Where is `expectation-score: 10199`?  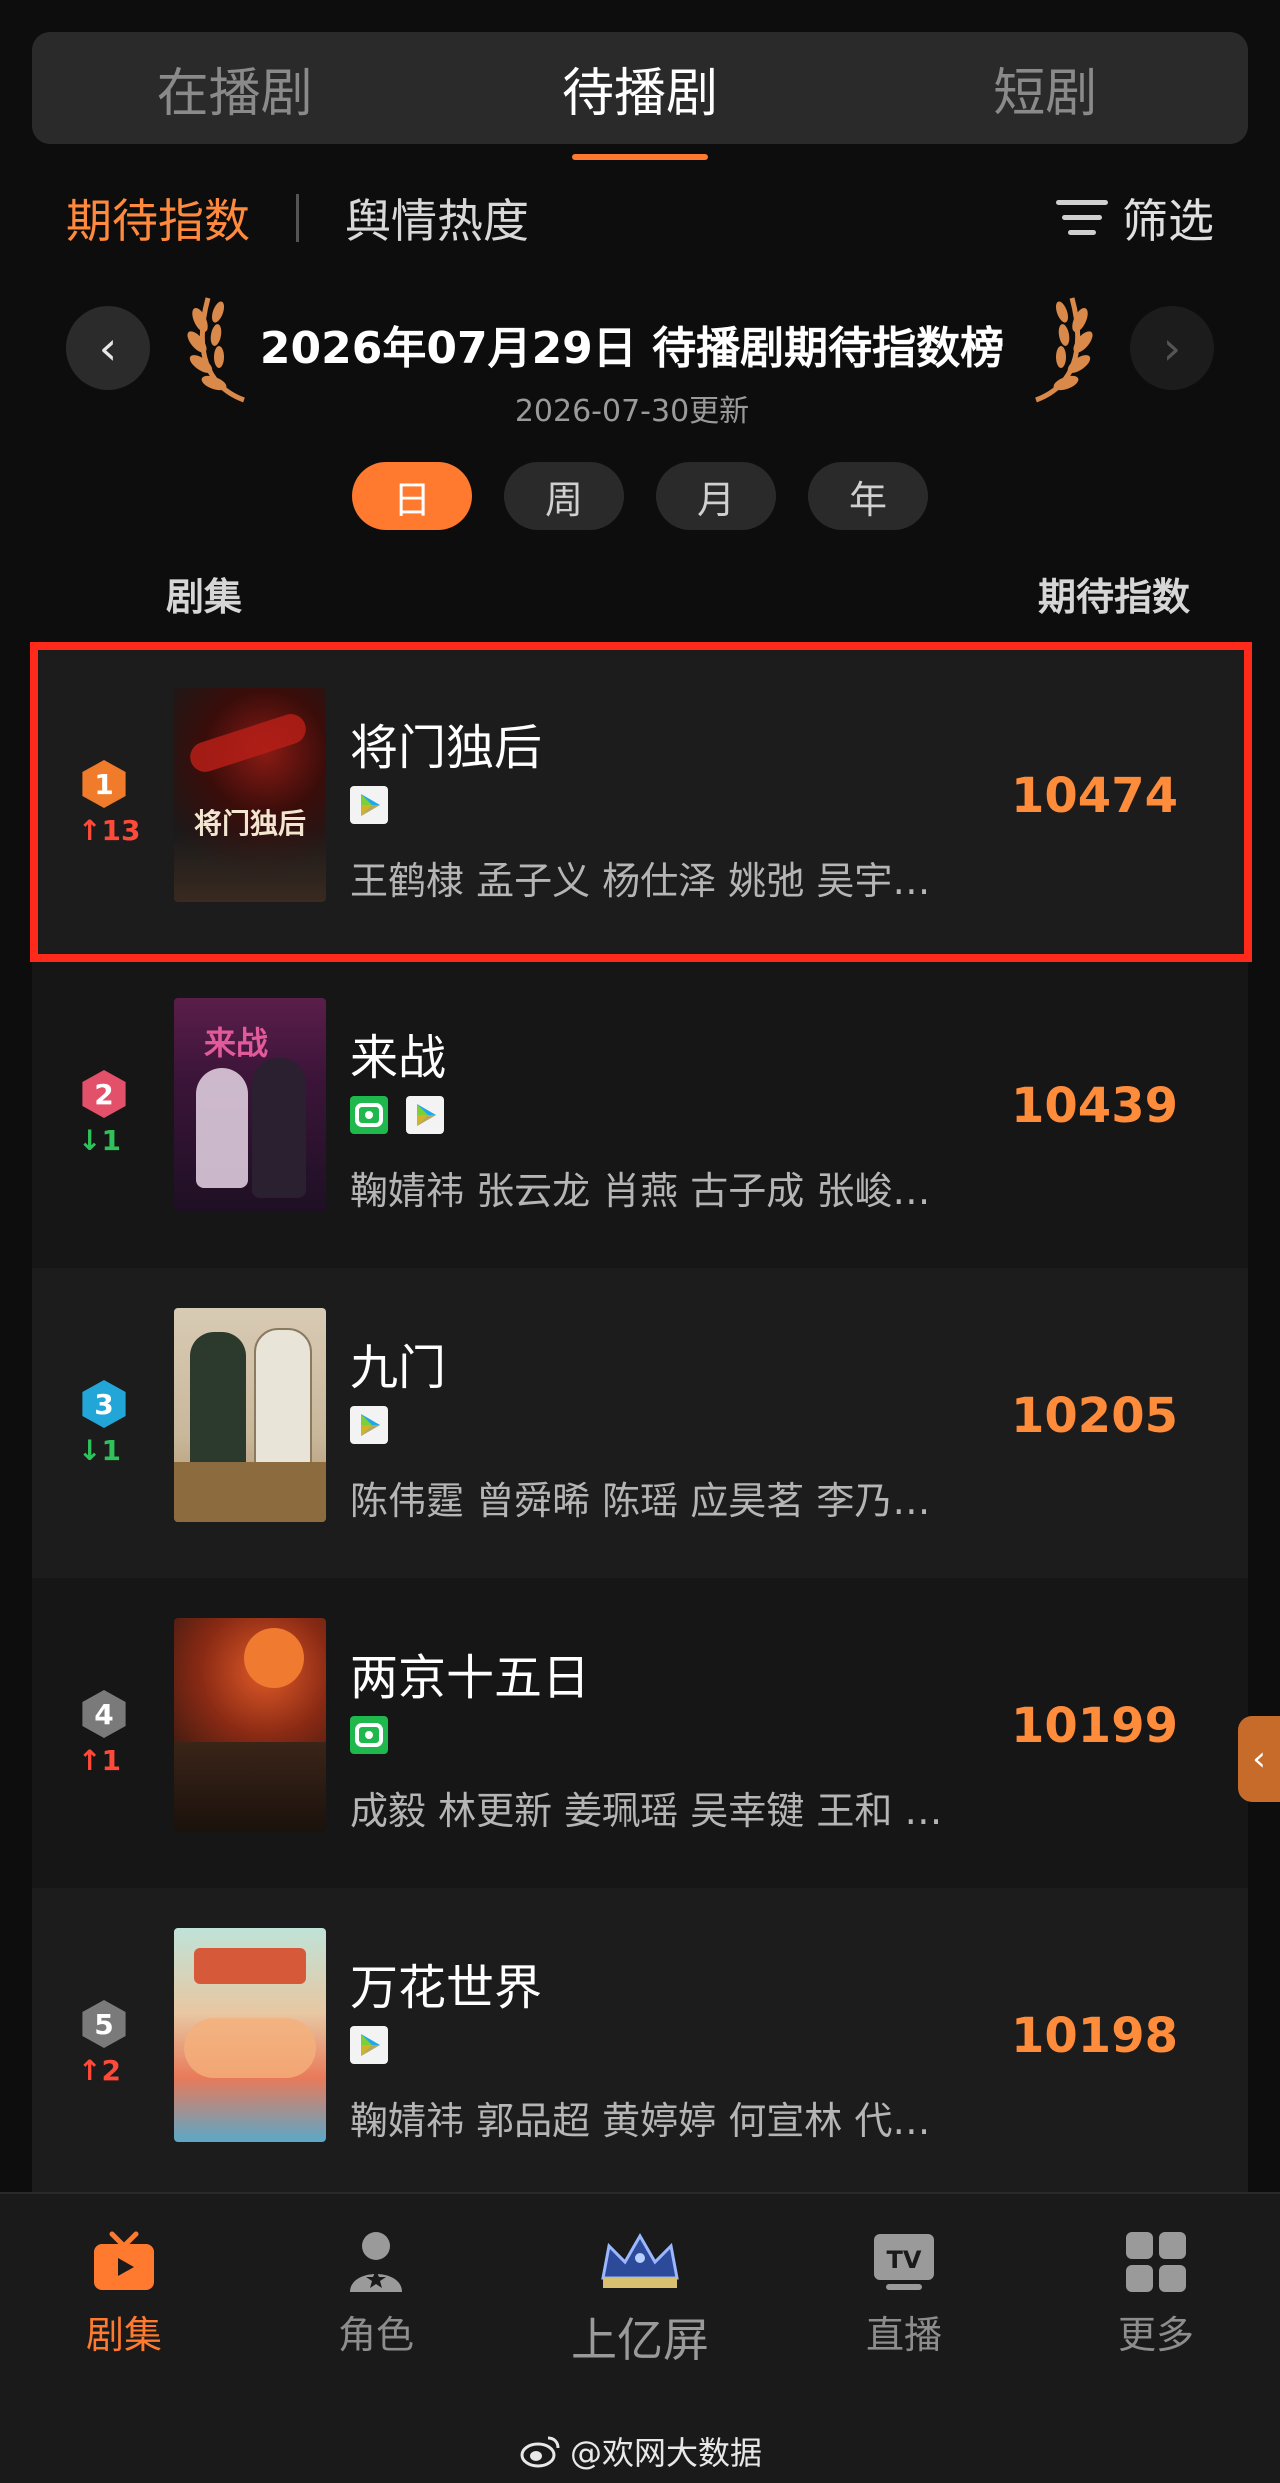
expectation-score: 10199 is located at coordinates (1094, 1726).